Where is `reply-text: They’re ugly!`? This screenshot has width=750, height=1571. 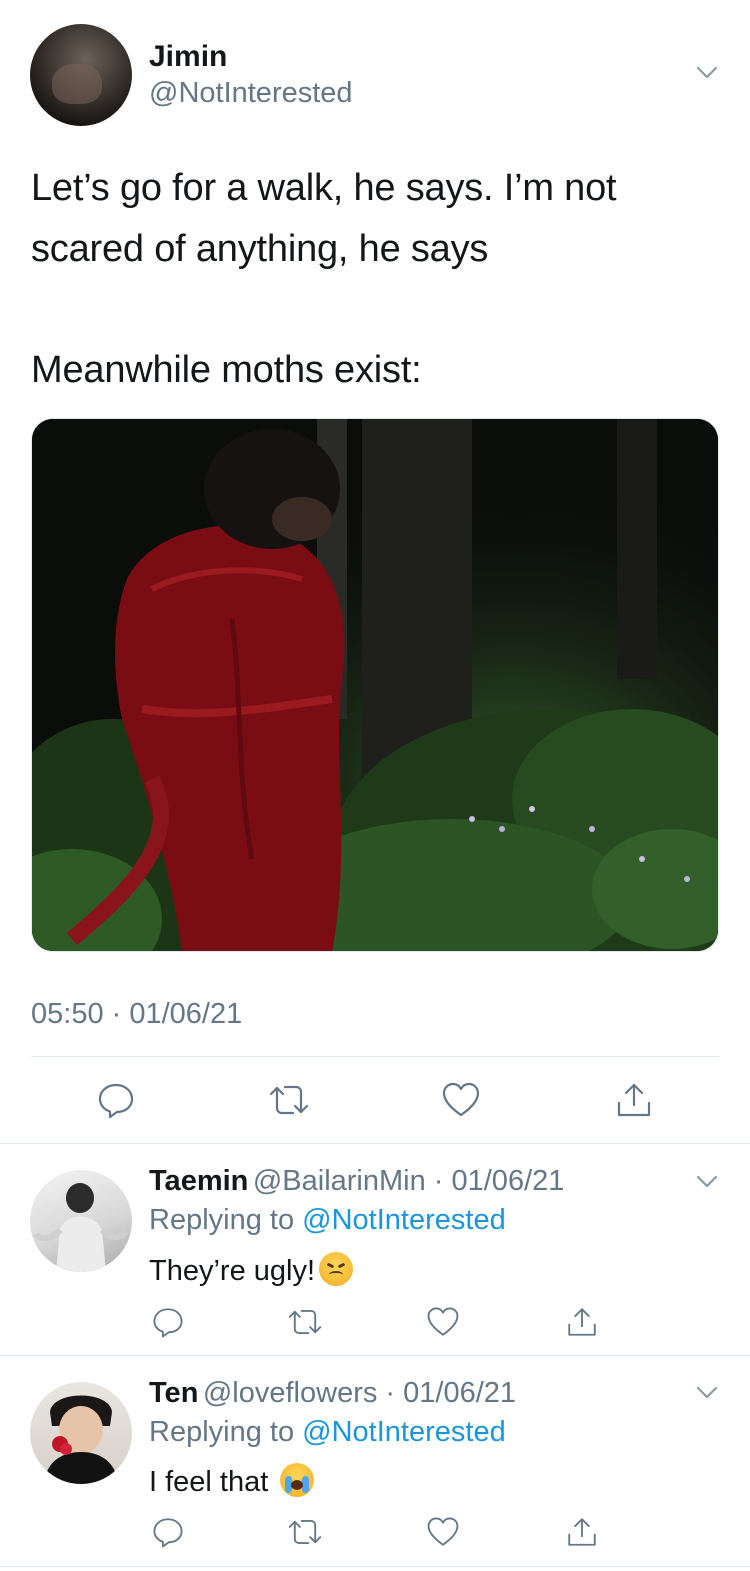 reply-text: They’re ugly! is located at coordinates (251, 1270).